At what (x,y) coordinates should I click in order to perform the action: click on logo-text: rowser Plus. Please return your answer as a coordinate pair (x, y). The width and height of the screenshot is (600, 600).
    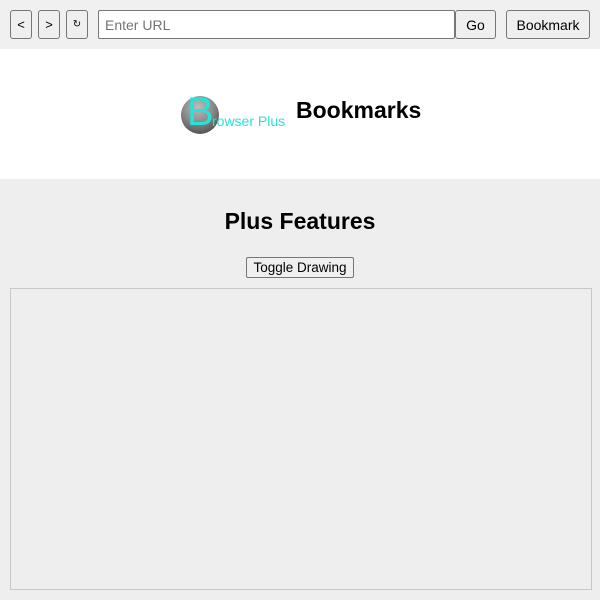
    Looking at the image, I should click on (249, 121).